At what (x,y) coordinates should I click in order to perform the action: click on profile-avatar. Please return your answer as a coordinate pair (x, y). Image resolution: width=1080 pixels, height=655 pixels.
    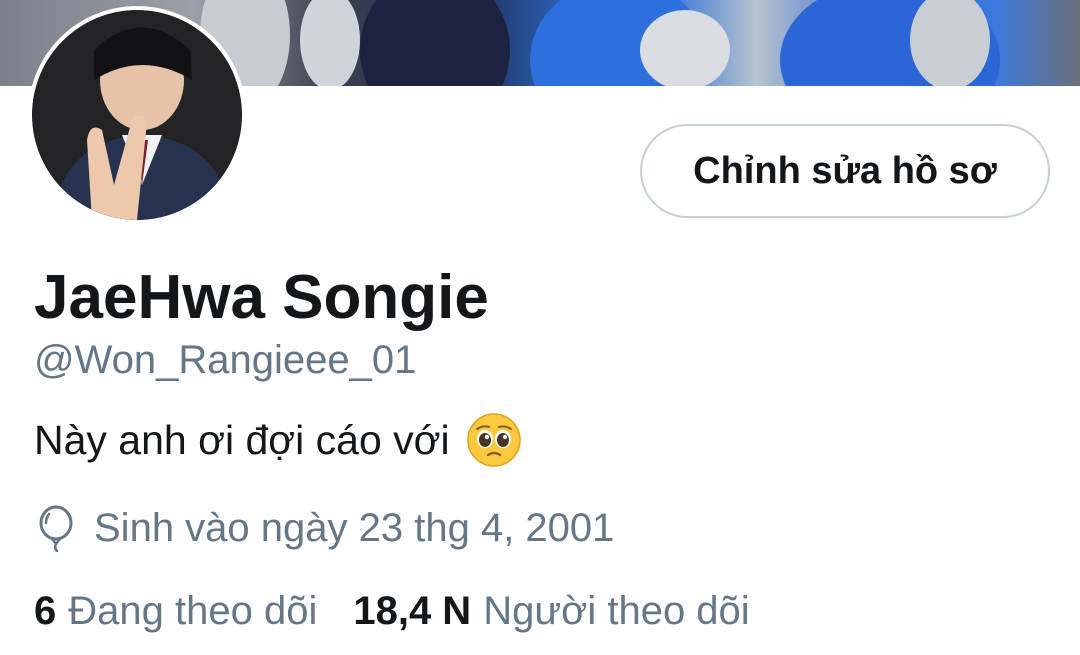
    Looking at the image, I should click on (137, 115).